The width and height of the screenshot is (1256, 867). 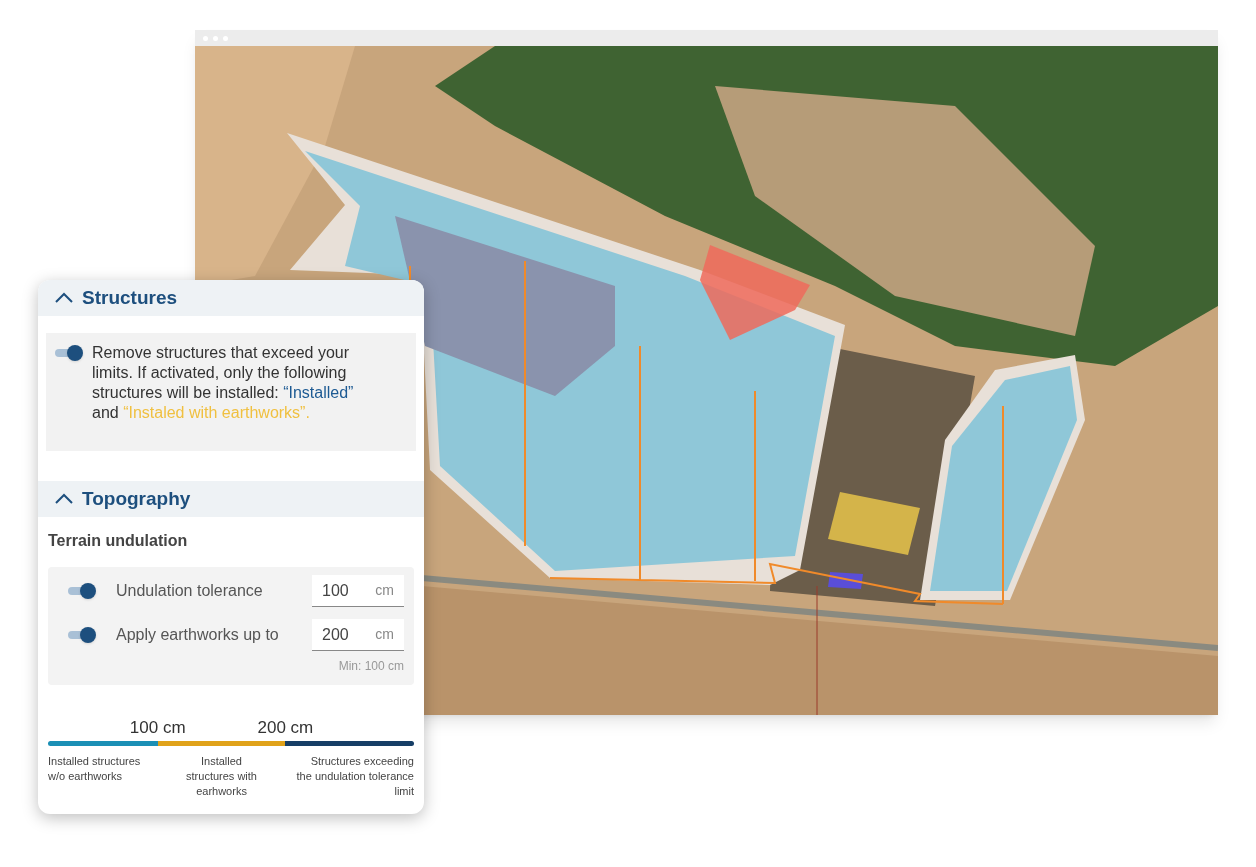 What do you see at coordinates (198, 635) in the screenshot?
I see `setting-label: Apply earthworks up to` at bounding box center [198, 635].